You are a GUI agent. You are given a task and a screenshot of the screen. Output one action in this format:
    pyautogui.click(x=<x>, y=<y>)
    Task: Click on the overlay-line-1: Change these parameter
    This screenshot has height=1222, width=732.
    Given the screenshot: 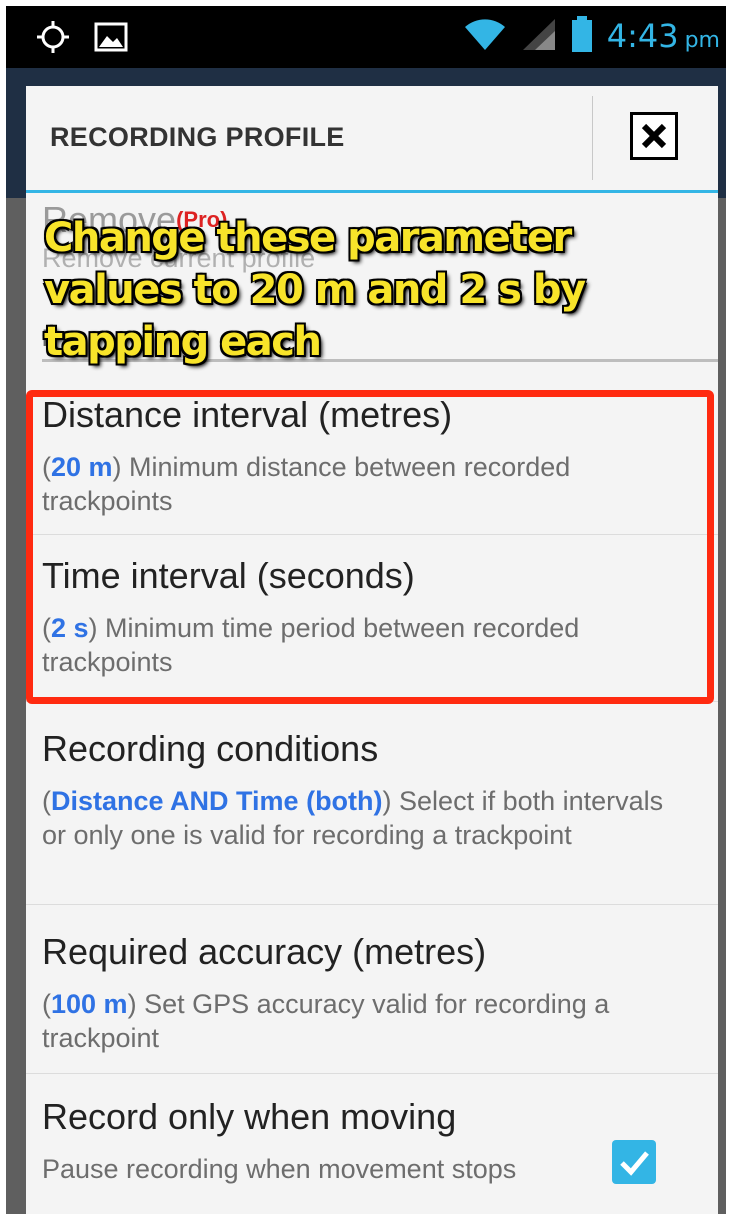 What is the action you would take?
    pyautogui.click(x=308, y=238)
    